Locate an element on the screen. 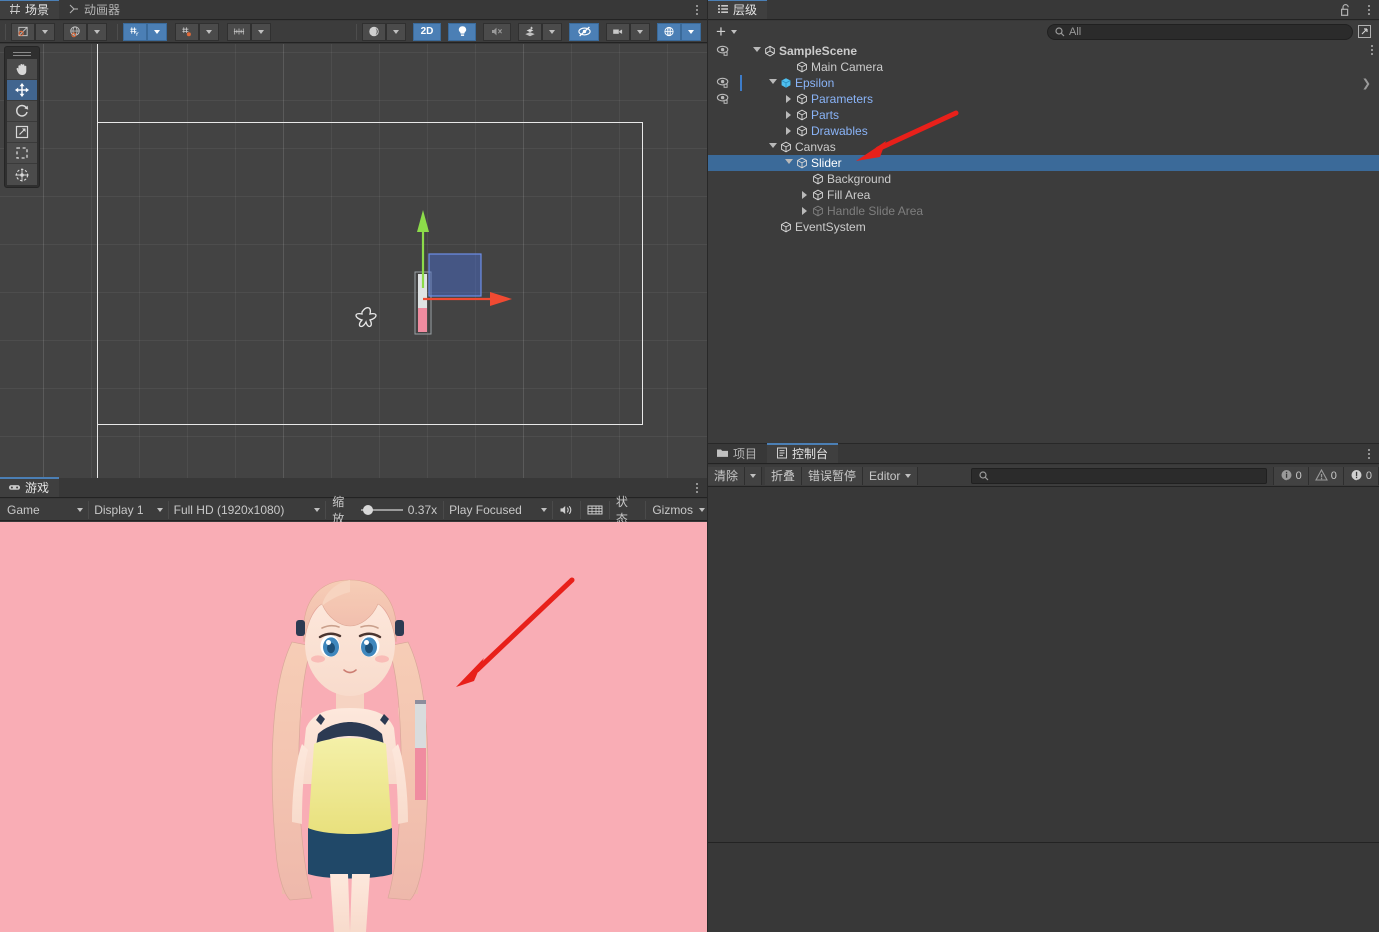 This screenshot has height=932, width=1379. hierarchy-search-input: All is located at coordinates (1200, 32).